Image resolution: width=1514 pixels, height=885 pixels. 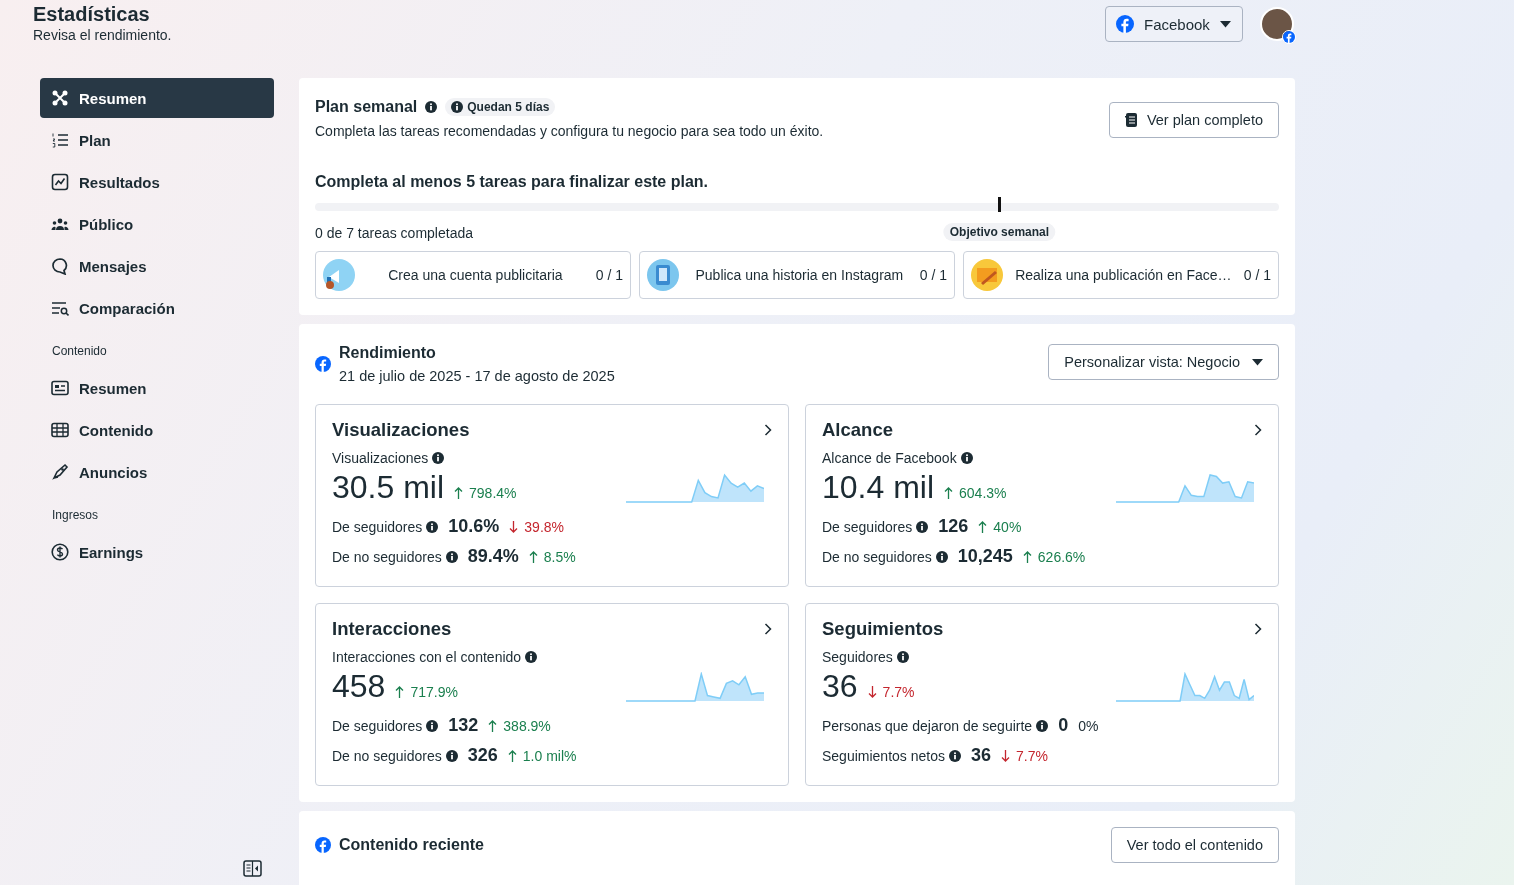 What do you see at coordinates (157, 472) in the screenshot?
I see `sidebar-item: Anuncios` at bounding box center [157, 472].